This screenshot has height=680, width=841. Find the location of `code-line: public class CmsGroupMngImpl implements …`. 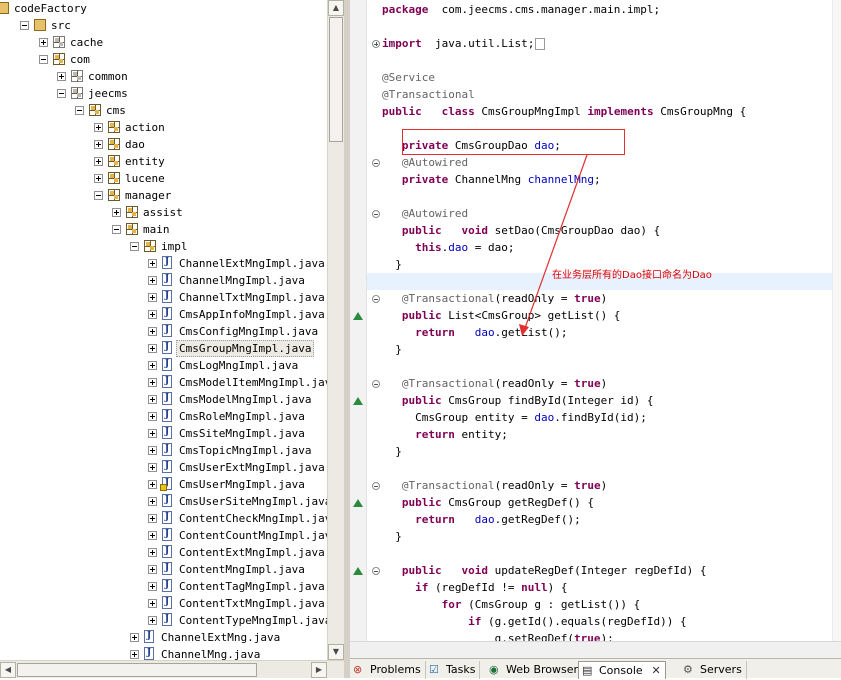

code-line: public class CmsGroupMngImpl implements … is located at coordinates (564, 111).